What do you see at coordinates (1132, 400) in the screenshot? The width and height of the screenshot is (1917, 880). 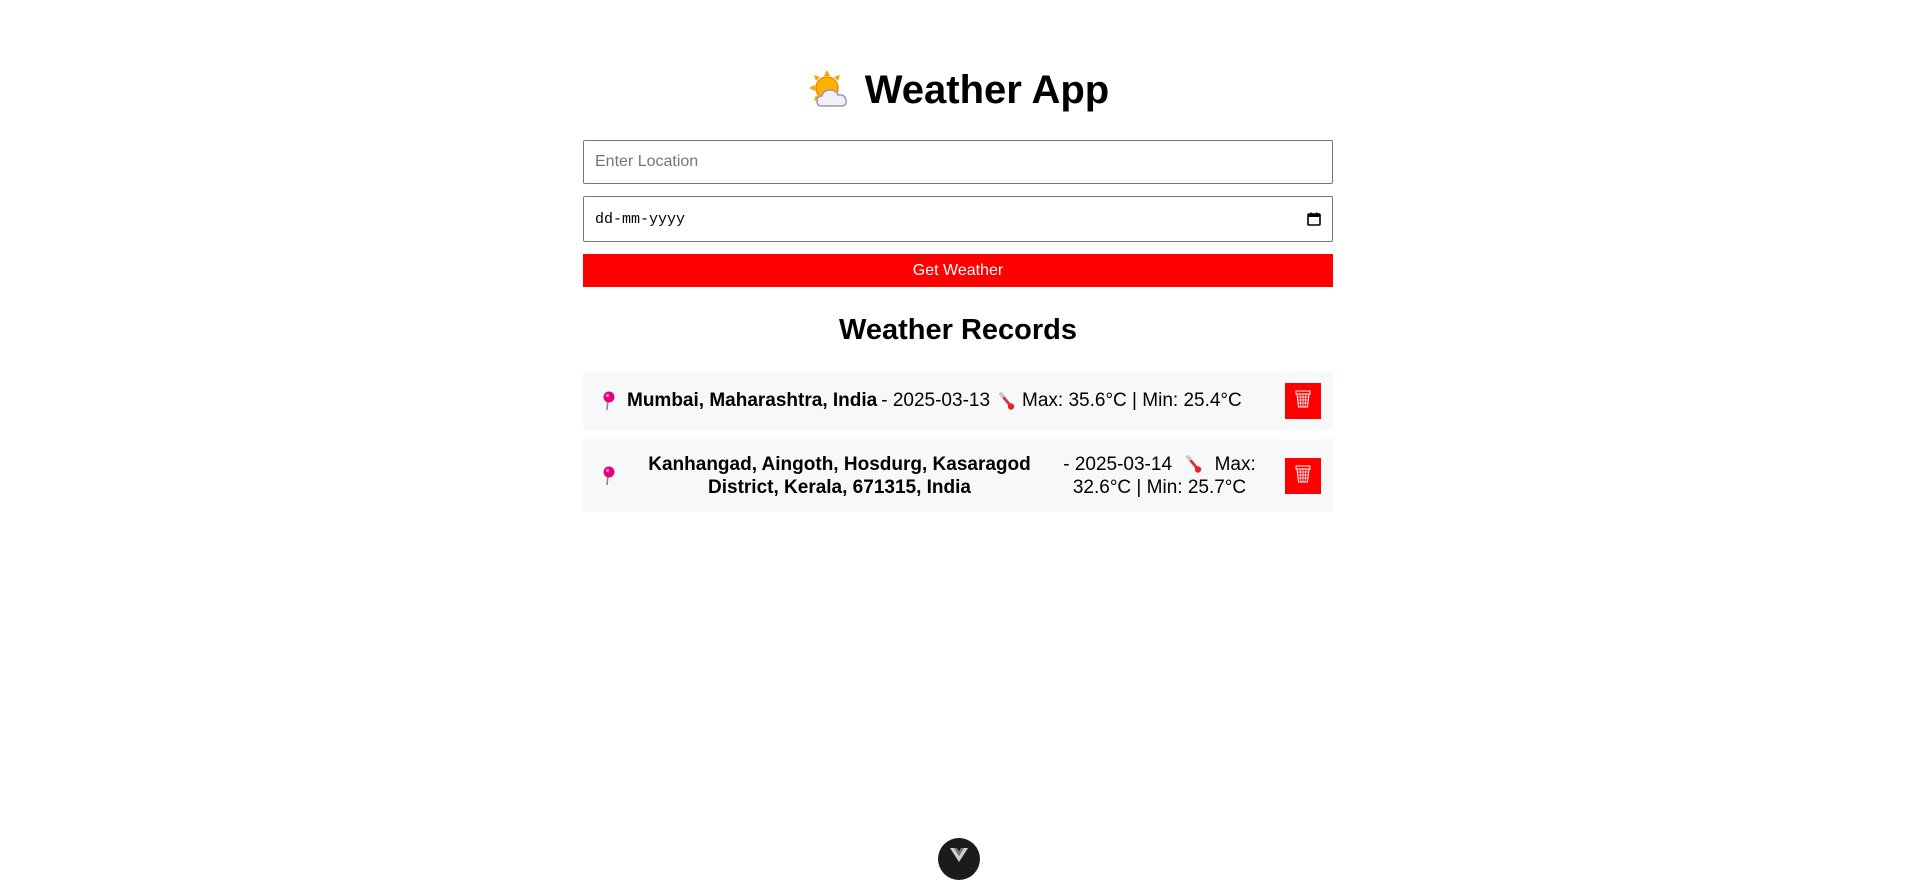 I see `record-temps: Max: 35.6°C | Min: 25.4°C` at bounding box center [1132, 400].